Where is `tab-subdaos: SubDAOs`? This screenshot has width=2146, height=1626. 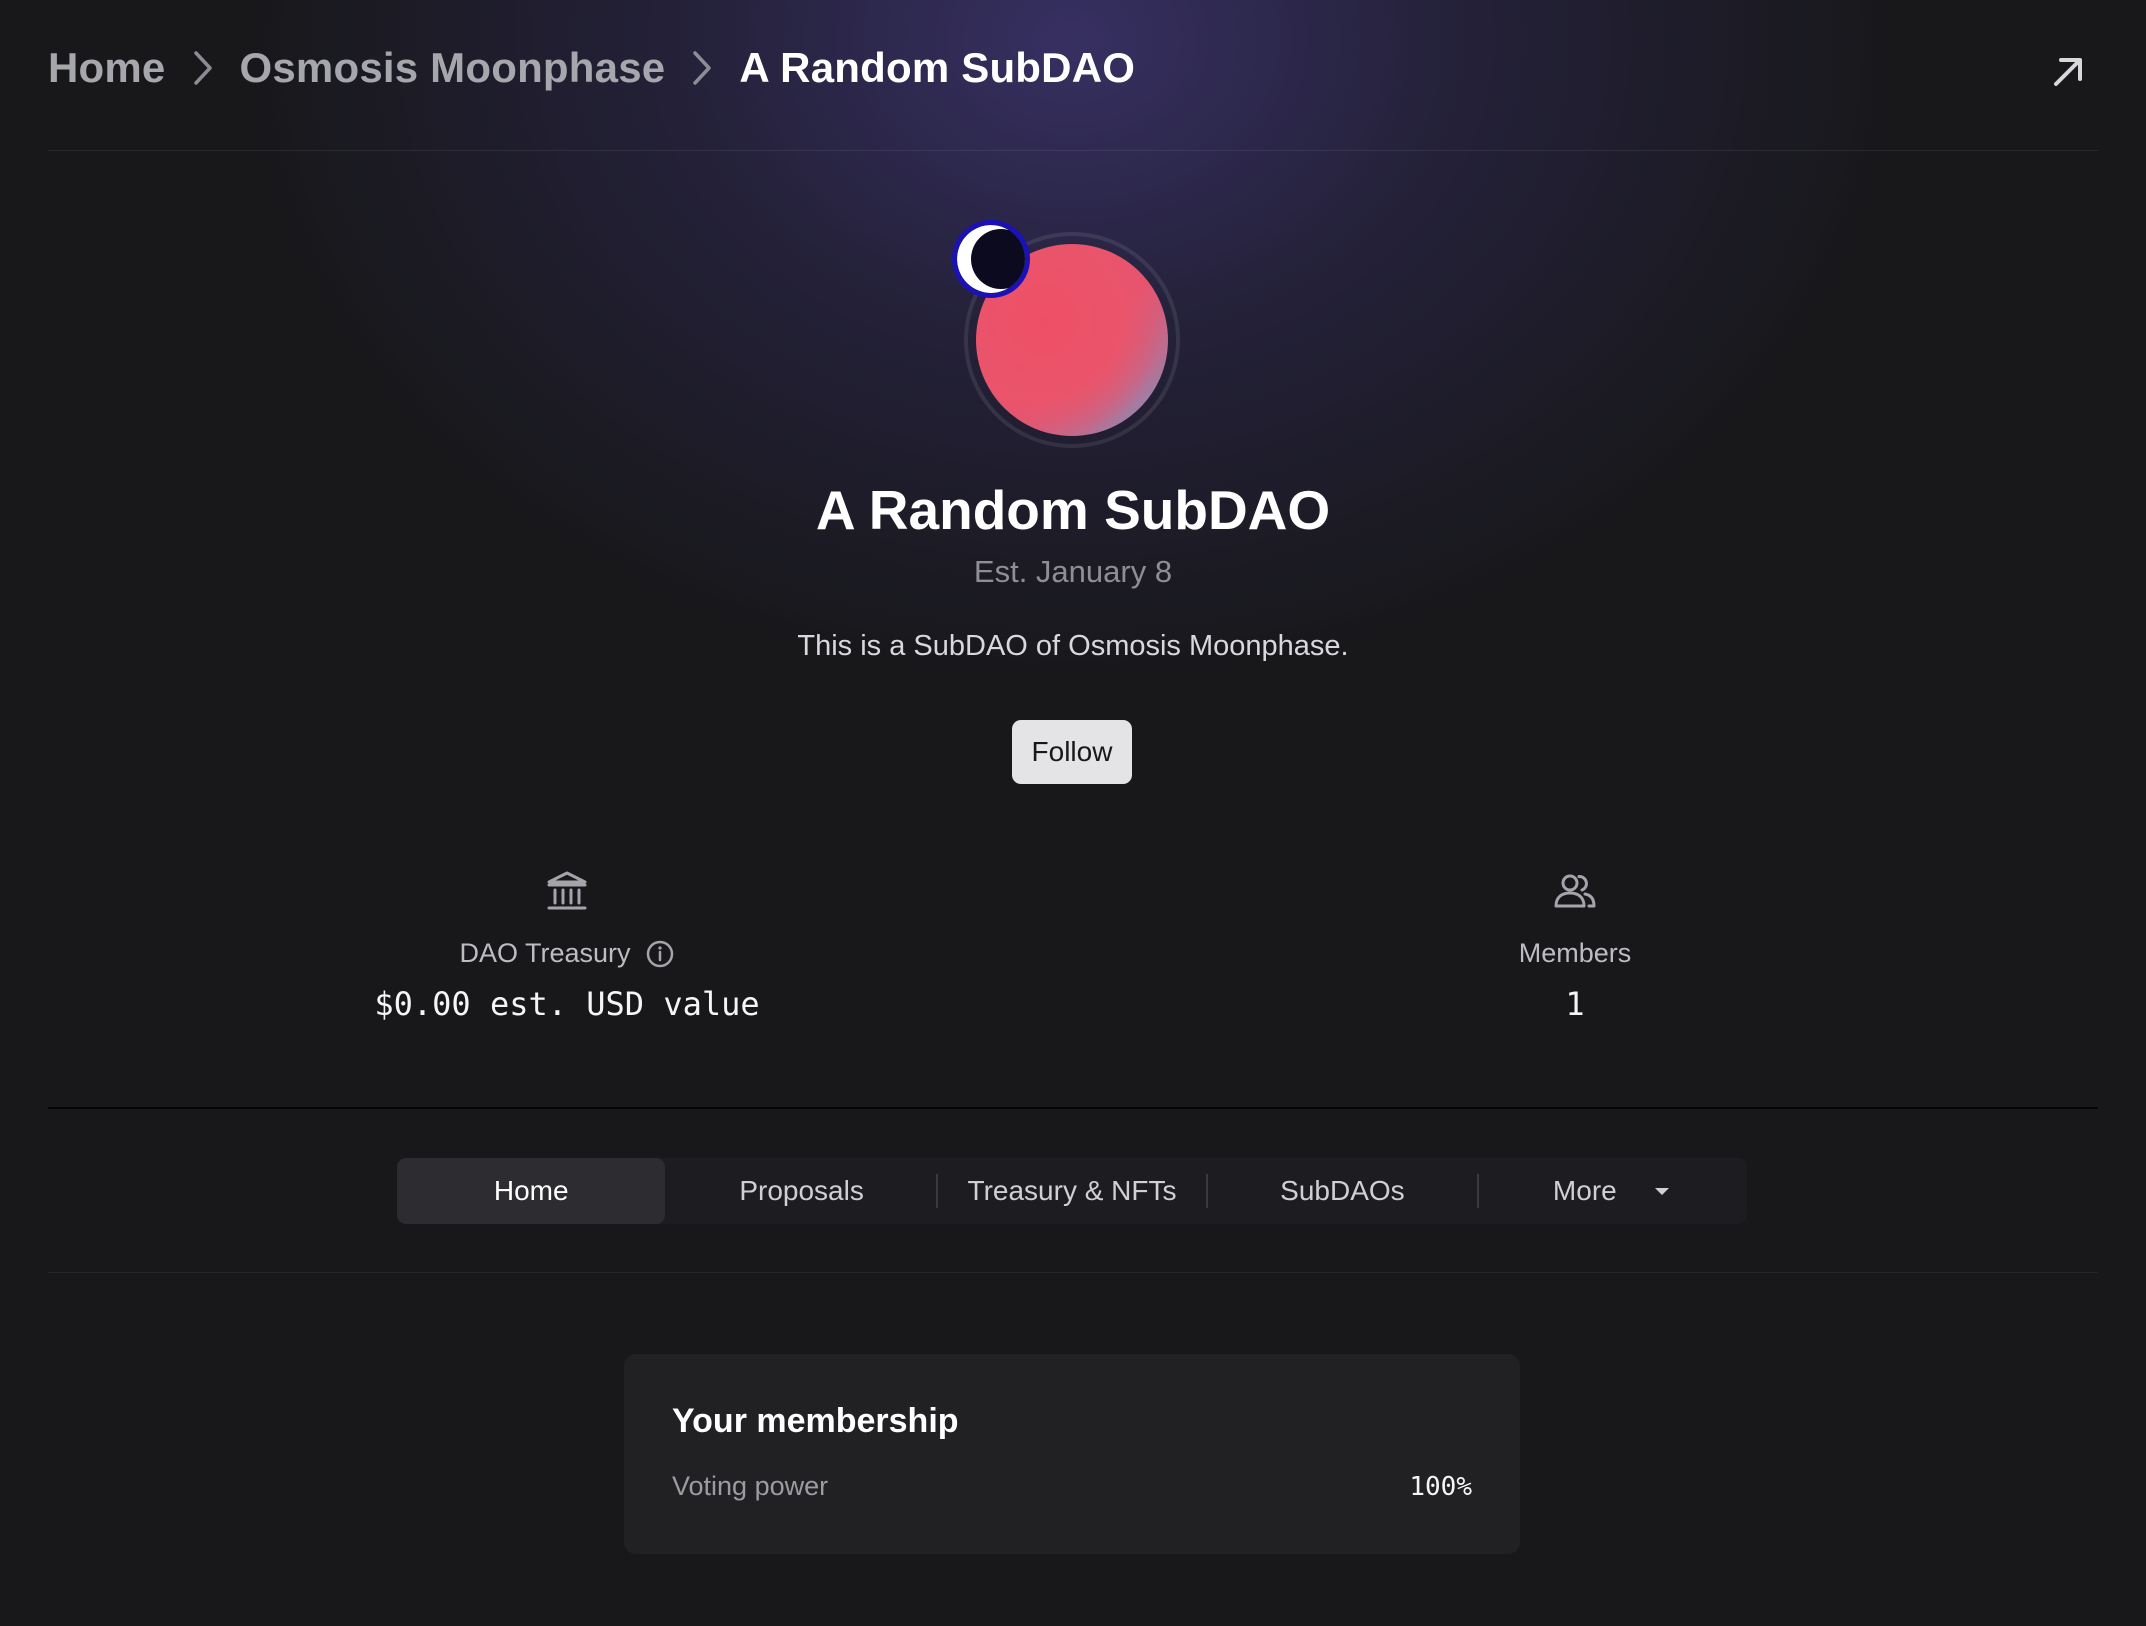 tab-subdaos: SubDAOs is located at coordinates (1342, 1191).